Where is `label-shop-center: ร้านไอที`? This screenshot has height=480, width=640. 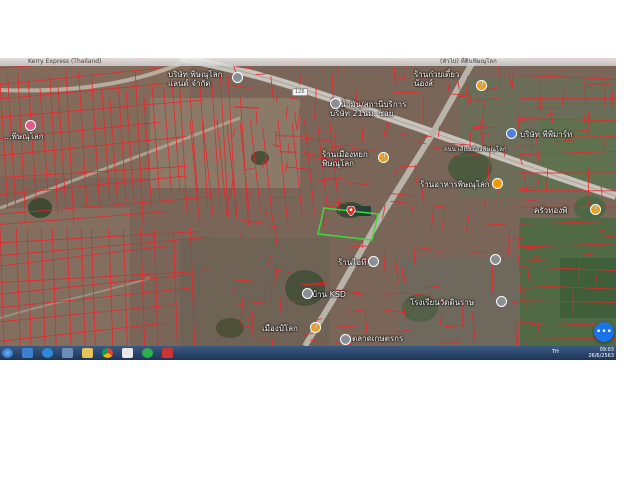 label-shop-center: ร้านไอที is located at coordinates (352, 262).